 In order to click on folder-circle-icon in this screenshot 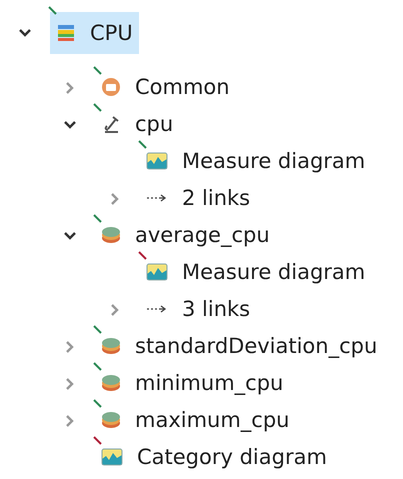, I will do `click(111, 87)`.